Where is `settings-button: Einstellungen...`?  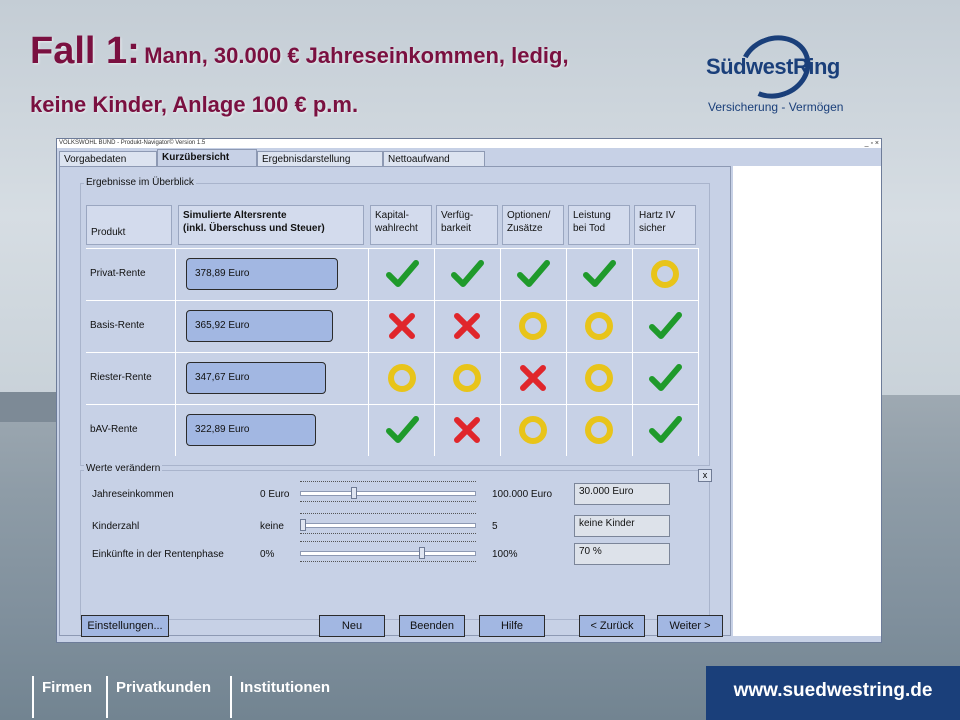
settings-button: Einstellungen... is located at coordinates (125, 626).